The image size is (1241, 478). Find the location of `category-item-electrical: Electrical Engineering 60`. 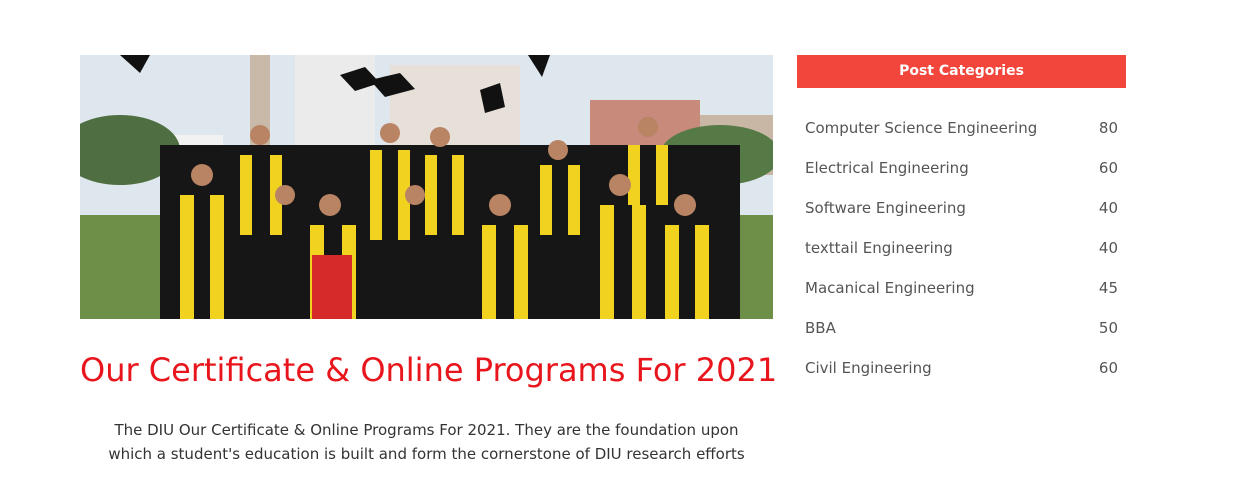

category-item-electrical: Electrical Engineering 60 is located at coordinates (961, 168).